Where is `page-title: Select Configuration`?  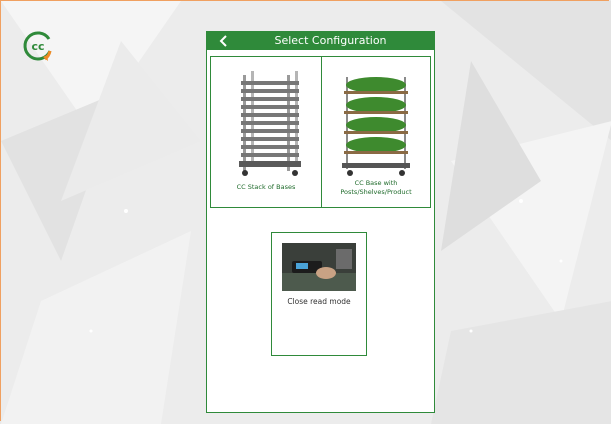 page-title: Select Configuration is located at coordinates (330, 40).